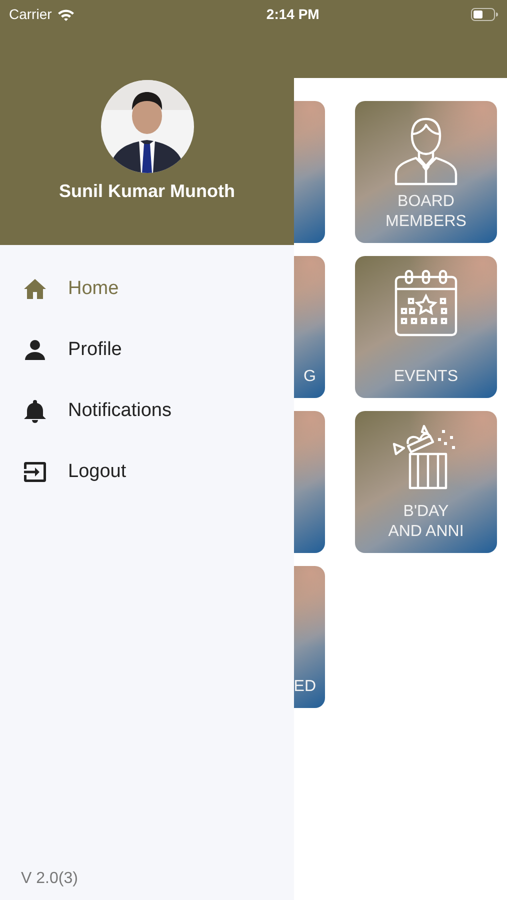  I want to click on tile-label: BOARD MEMBERS, so click(426, 212).